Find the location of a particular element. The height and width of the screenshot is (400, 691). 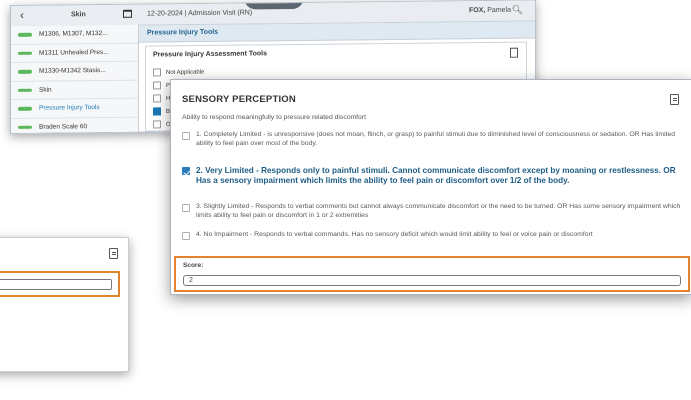

sidebar-item: Braden Scale 60 is located at coordinates (74, 125).